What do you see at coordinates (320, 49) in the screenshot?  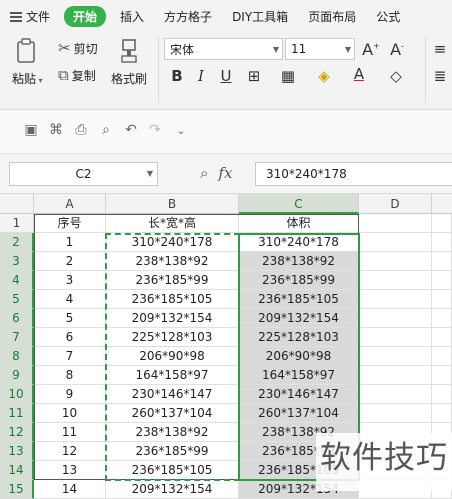 I see `font-size-select: 11 ▼` at bounding box center [320, 49].